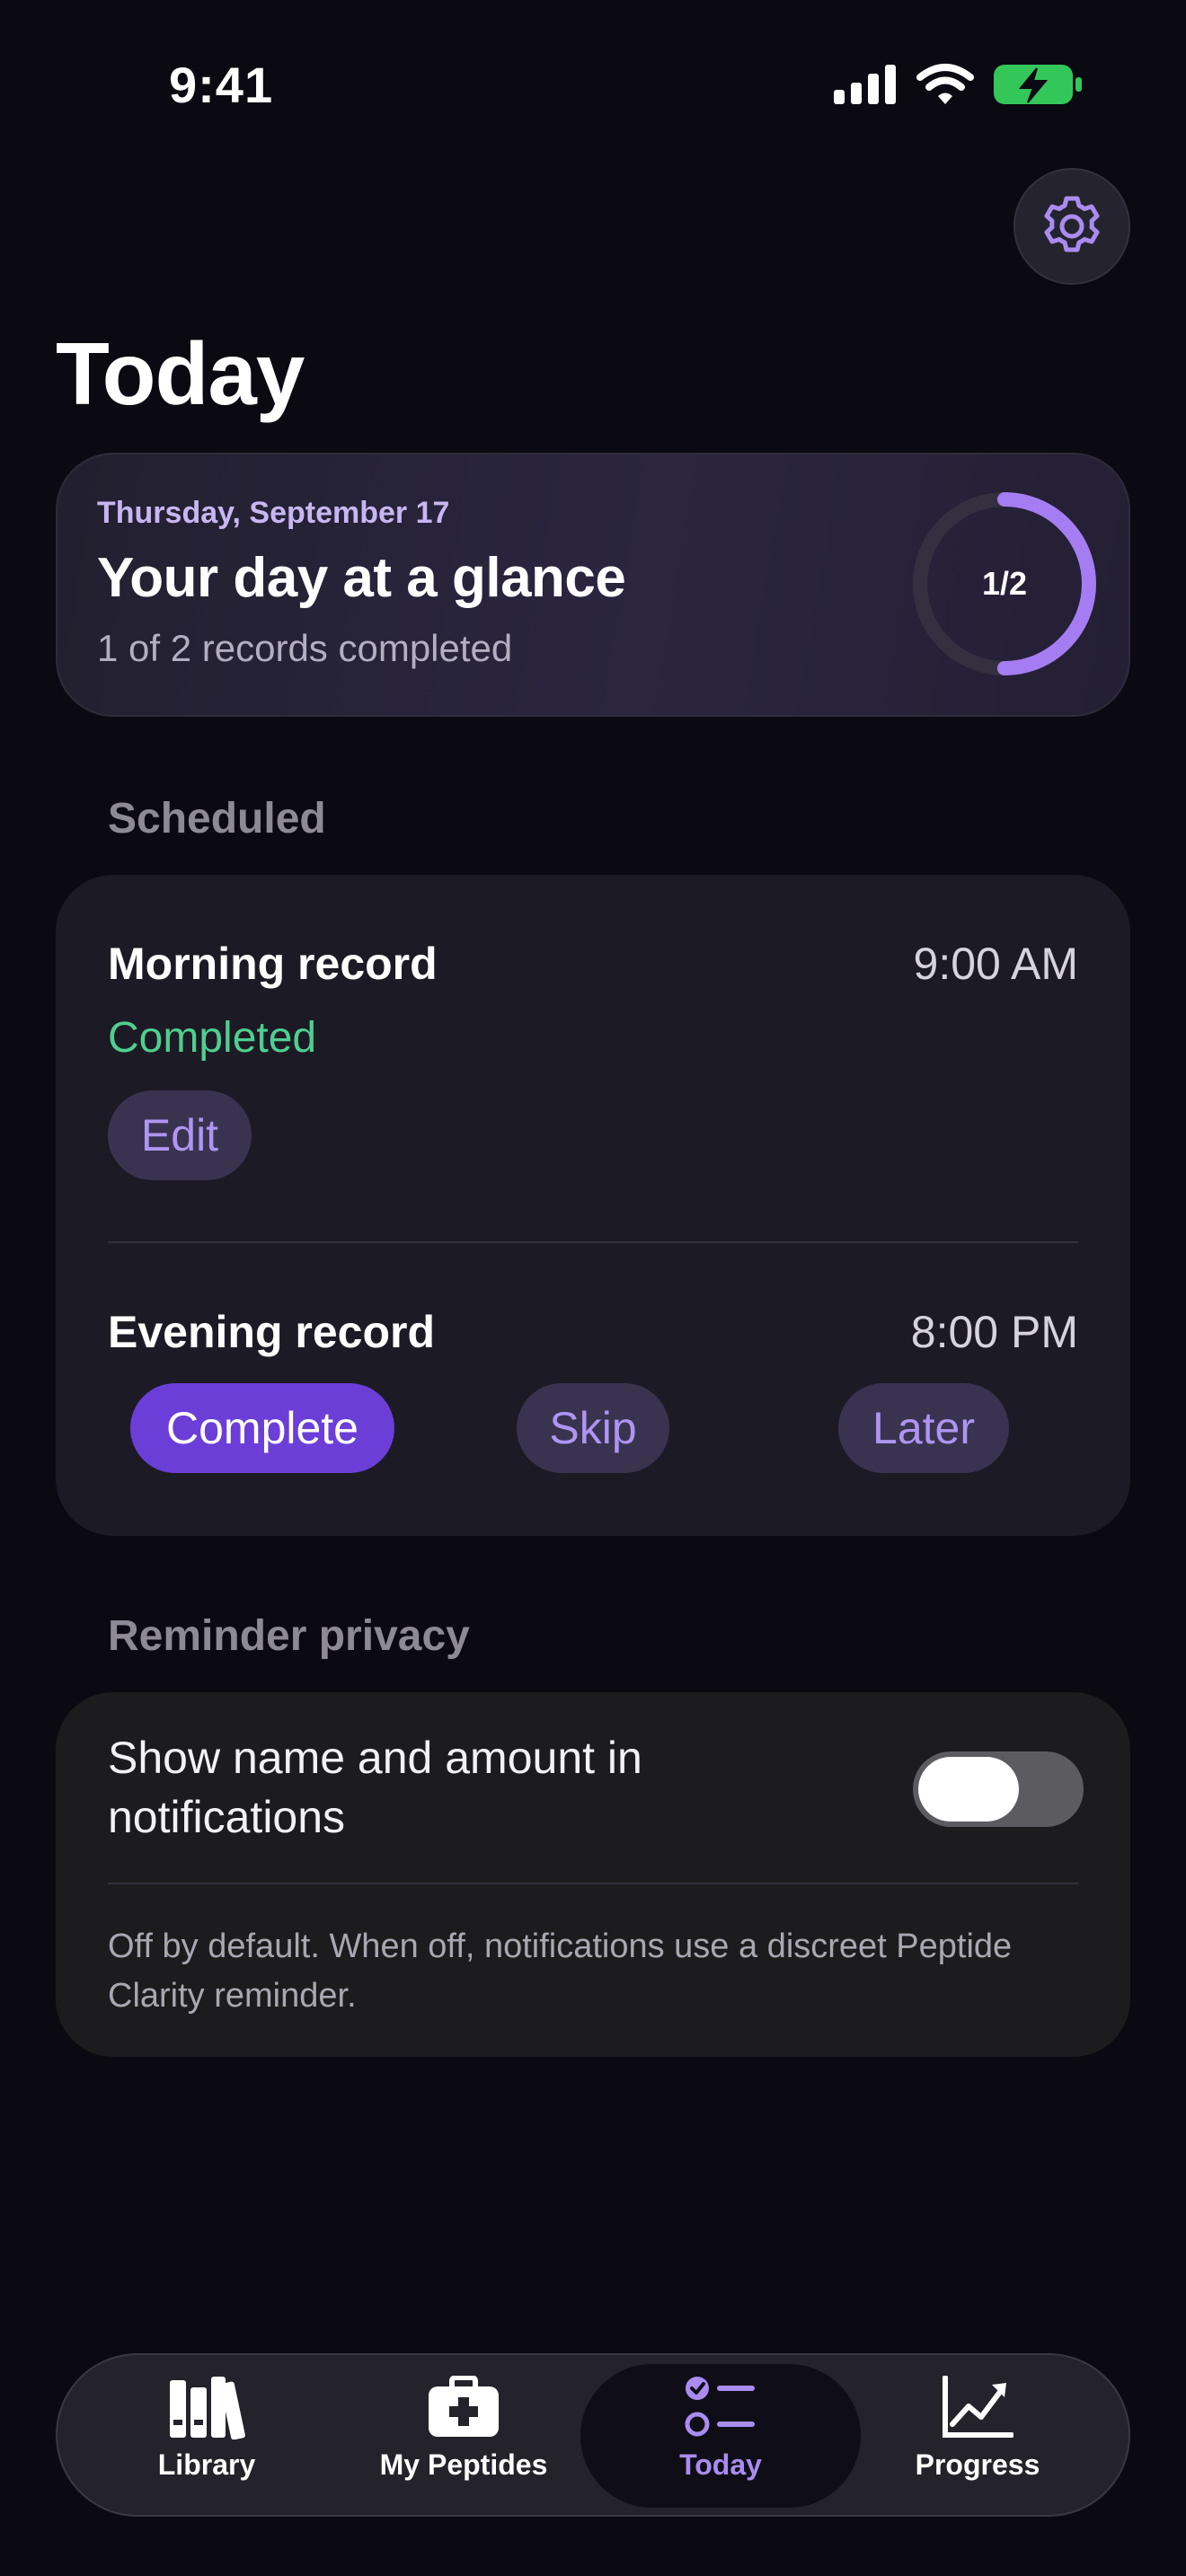 This screenshot has width=1186, height=2576. What do you see at coordinates (305, 648) in the screenshot?
I see `glance-subtitle: 1 of 2 records completed` at bounding box center [305, 648].